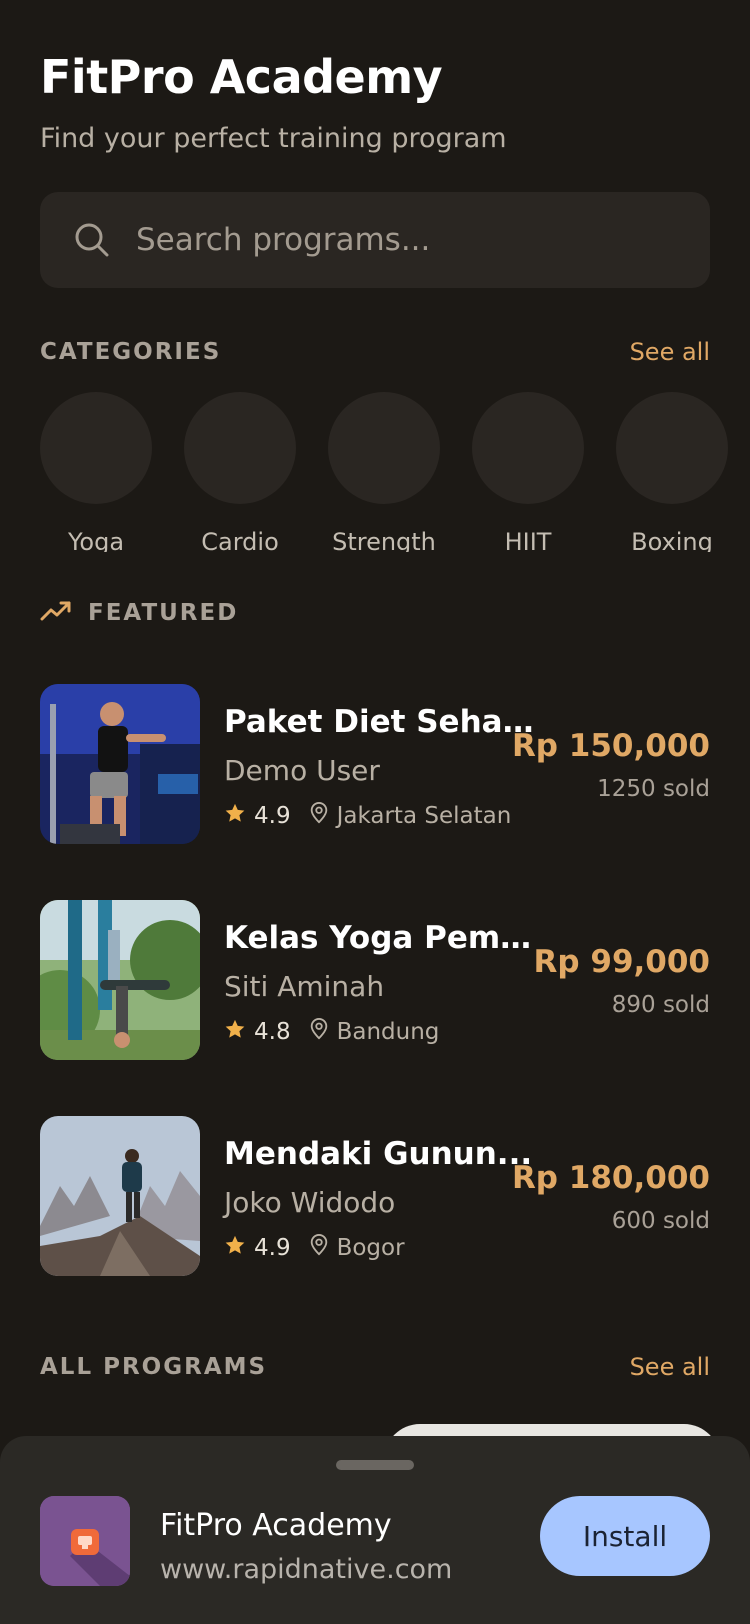 The image size is (750, 1624). Describe the element at coordinates (96, 540) in the screenshot. I see `category-label: Yoga` at that location.